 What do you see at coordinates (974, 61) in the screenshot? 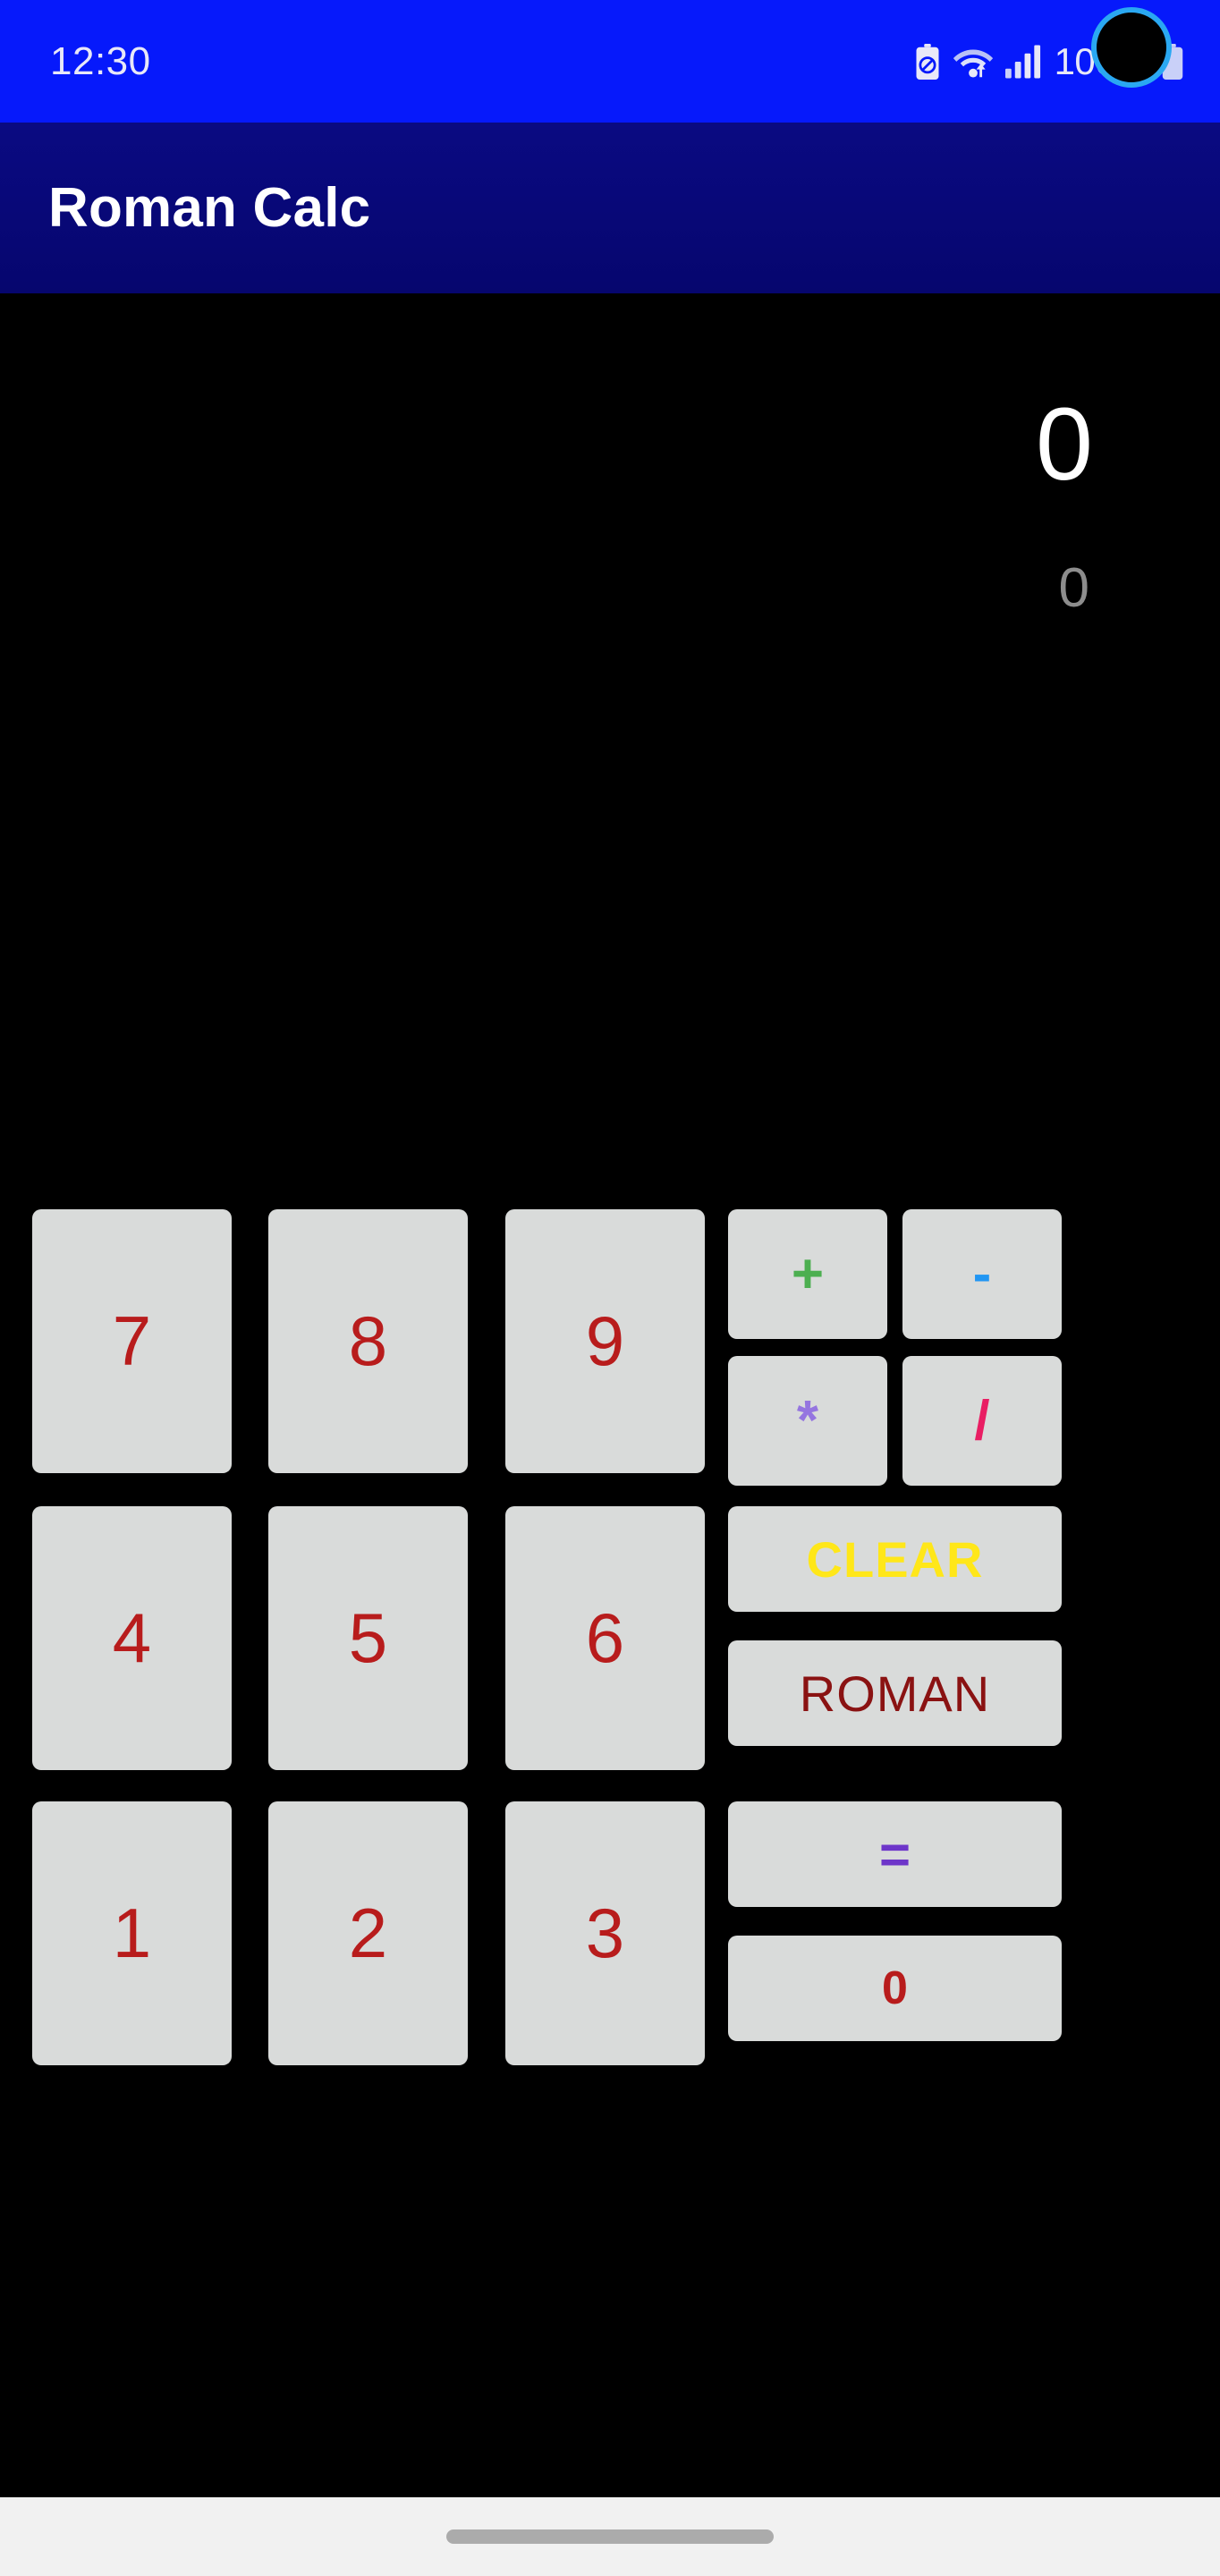
I see `wifi-icon` at bounding box center [974, 61].